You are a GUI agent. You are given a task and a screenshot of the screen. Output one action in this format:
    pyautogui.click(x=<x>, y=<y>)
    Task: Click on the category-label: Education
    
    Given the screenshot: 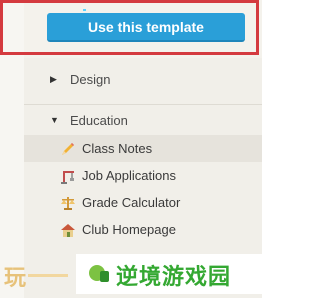 What is the action you would take?
    pyautogui.click(x=99, y=120)
    